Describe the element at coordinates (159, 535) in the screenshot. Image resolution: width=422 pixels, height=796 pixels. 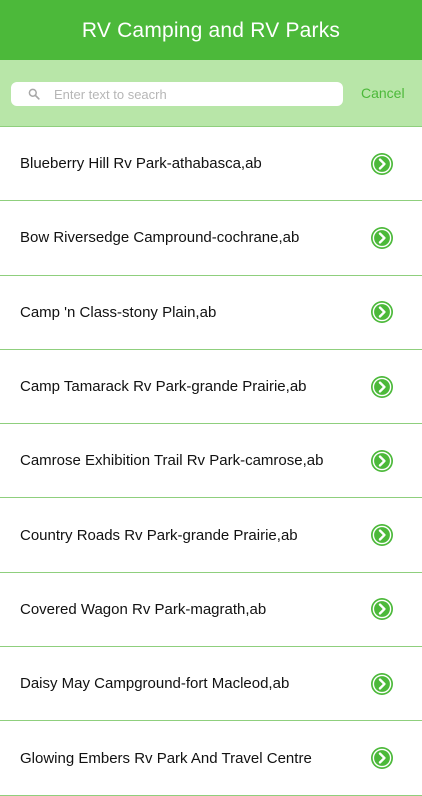
I see `list-item-label: Country Roads Rv Park-grande Prairie,ab` at that location.